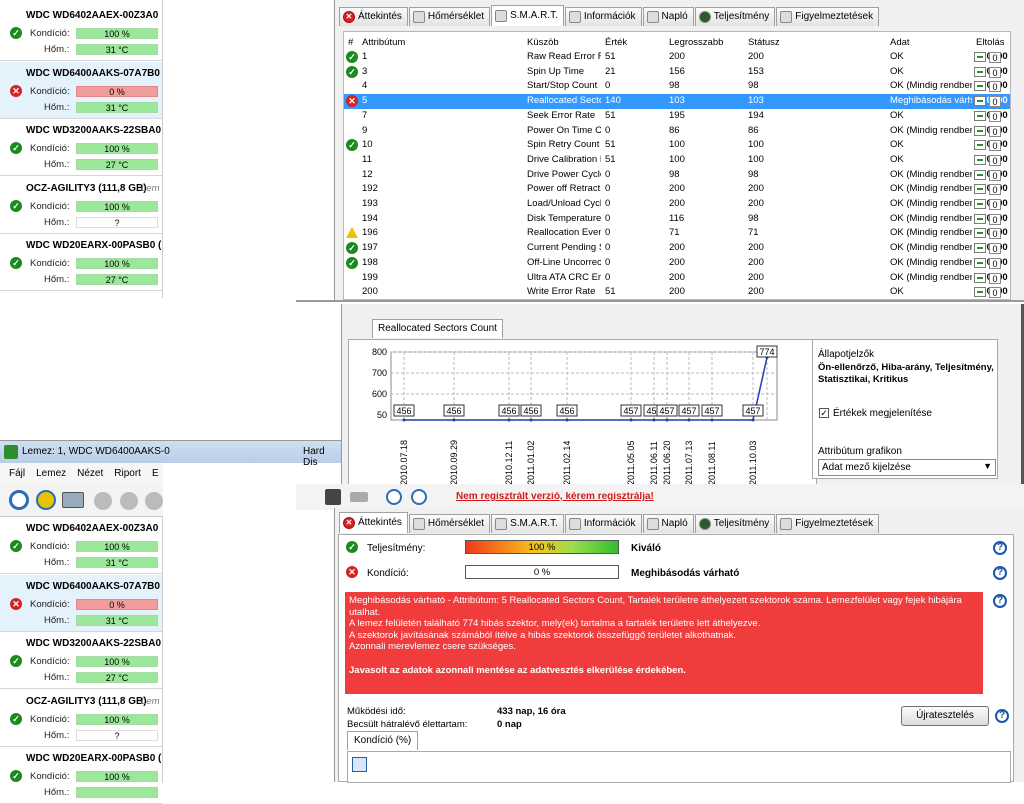  What do you see at coordinates (677, 72) in the screenshot?
I see `smart-row: ✓3Spin Up Time21156153OK0000000014260` at bounding box center [677, 72].